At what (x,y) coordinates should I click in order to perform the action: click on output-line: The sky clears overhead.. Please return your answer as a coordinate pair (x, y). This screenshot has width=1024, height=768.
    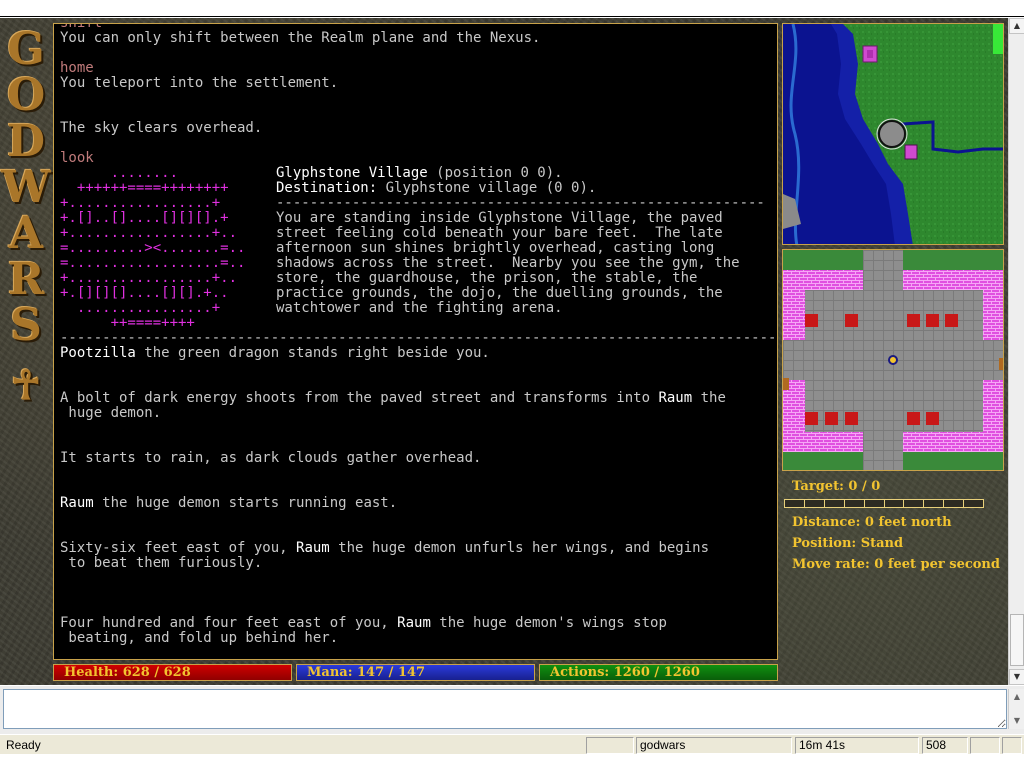
    Looking at the image, I should click on (161, 128).